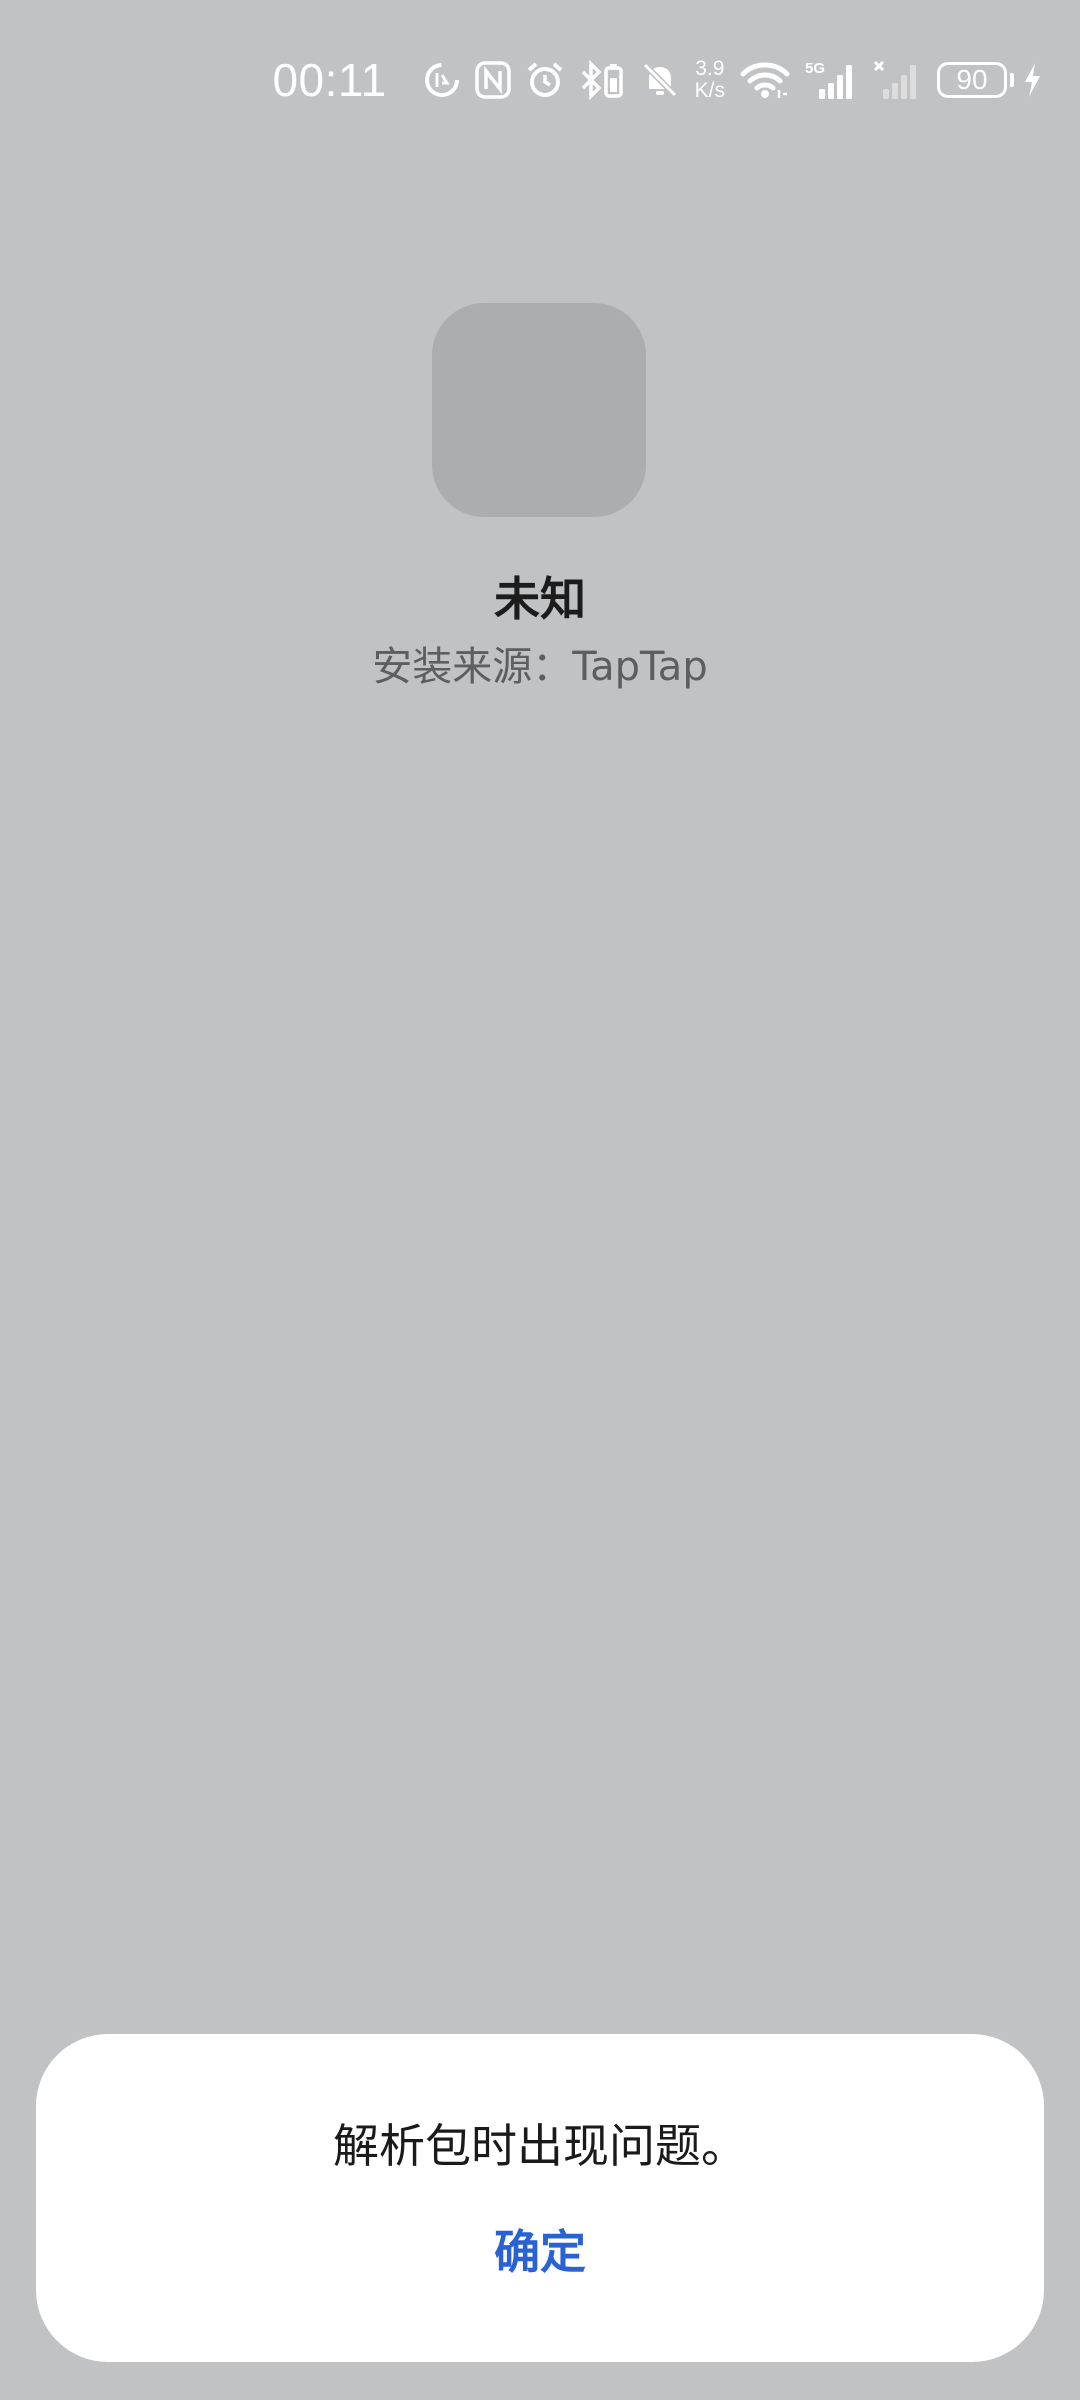  Describe the element at coordinates (540, 2252) in the screenshot. I see `confirm-button: 确定` at that location.